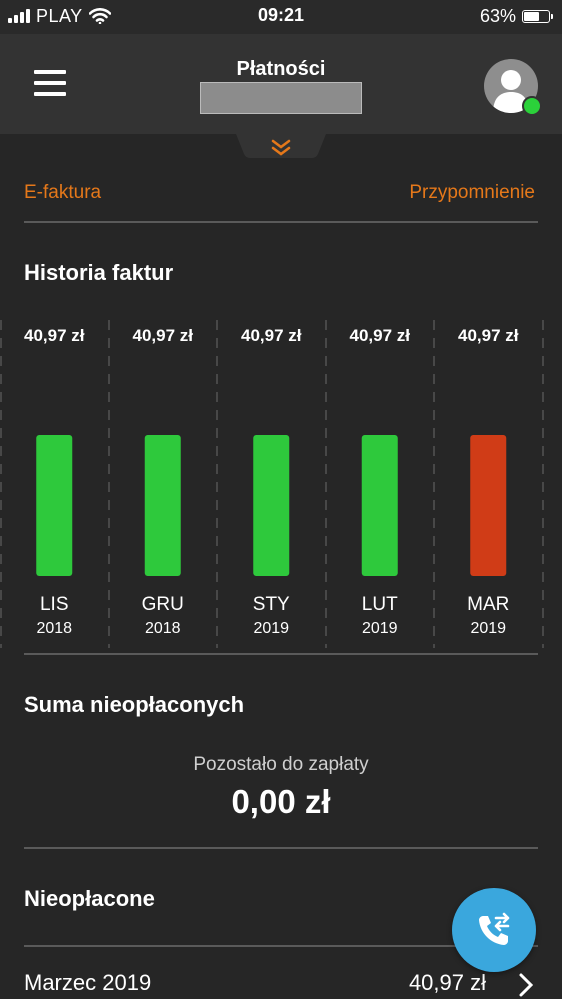 The image size is (562, 999). What do you see at coordinates (488, 505) in the screenshot?
I see `bar-mar` at bounding box center [488, 505].